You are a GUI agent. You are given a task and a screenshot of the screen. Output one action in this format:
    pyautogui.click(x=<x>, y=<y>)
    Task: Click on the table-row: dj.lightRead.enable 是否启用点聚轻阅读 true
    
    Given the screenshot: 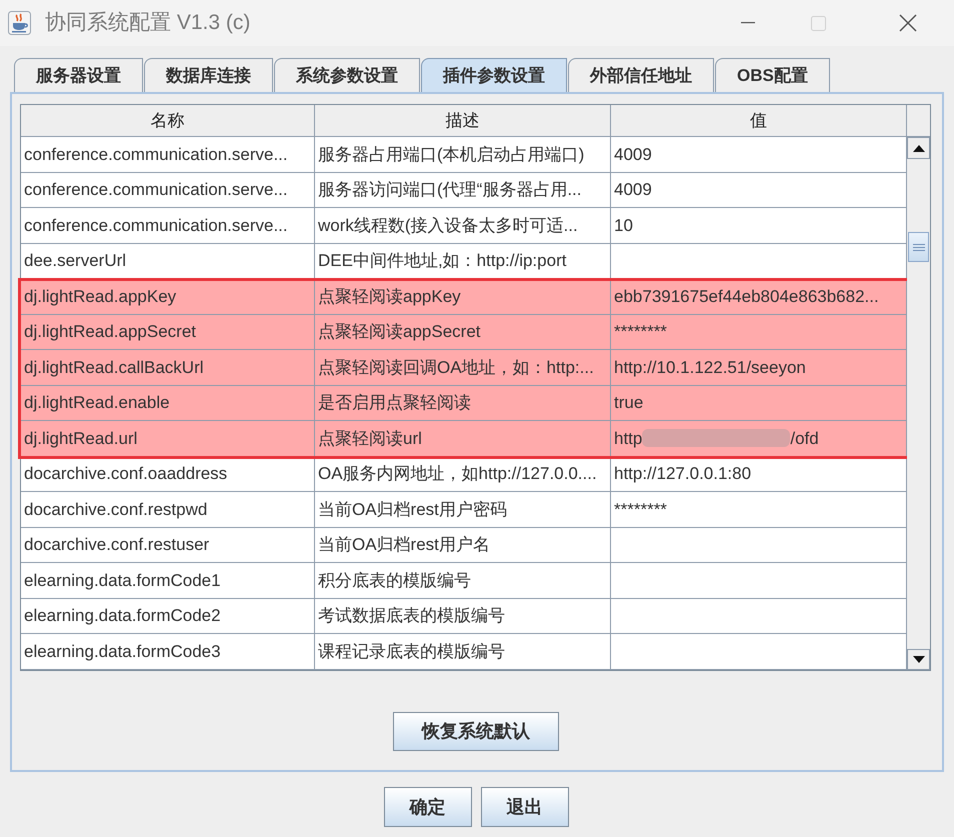 What is the action you would take?
    pyautogui.click(x=464, y=403)
    